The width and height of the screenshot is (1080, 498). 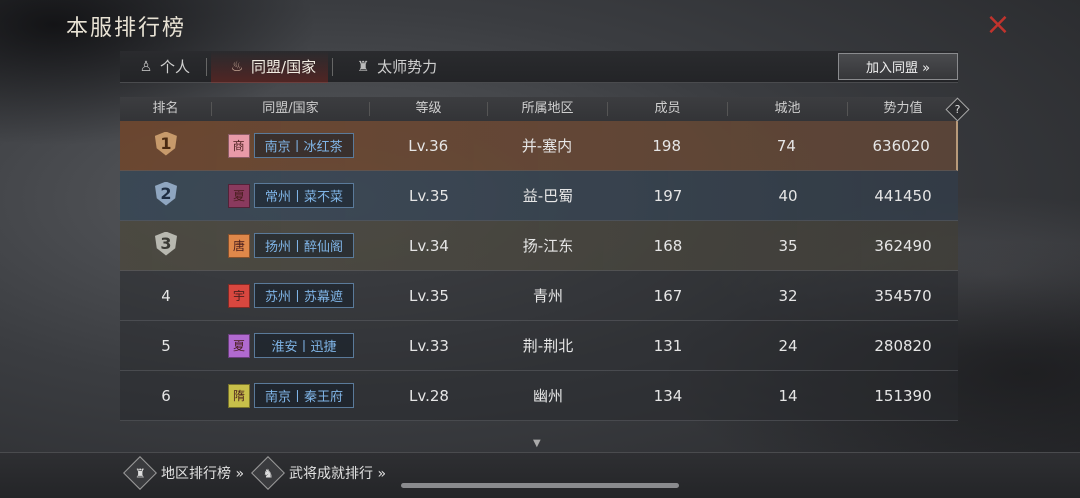 What do you see at coordinates (539, 66) in the screenshot?
I see `tab-bar: ♙ 个人 ♨ 同盟/国家 ♜ 太师势力` at bounding box center [539, 66].